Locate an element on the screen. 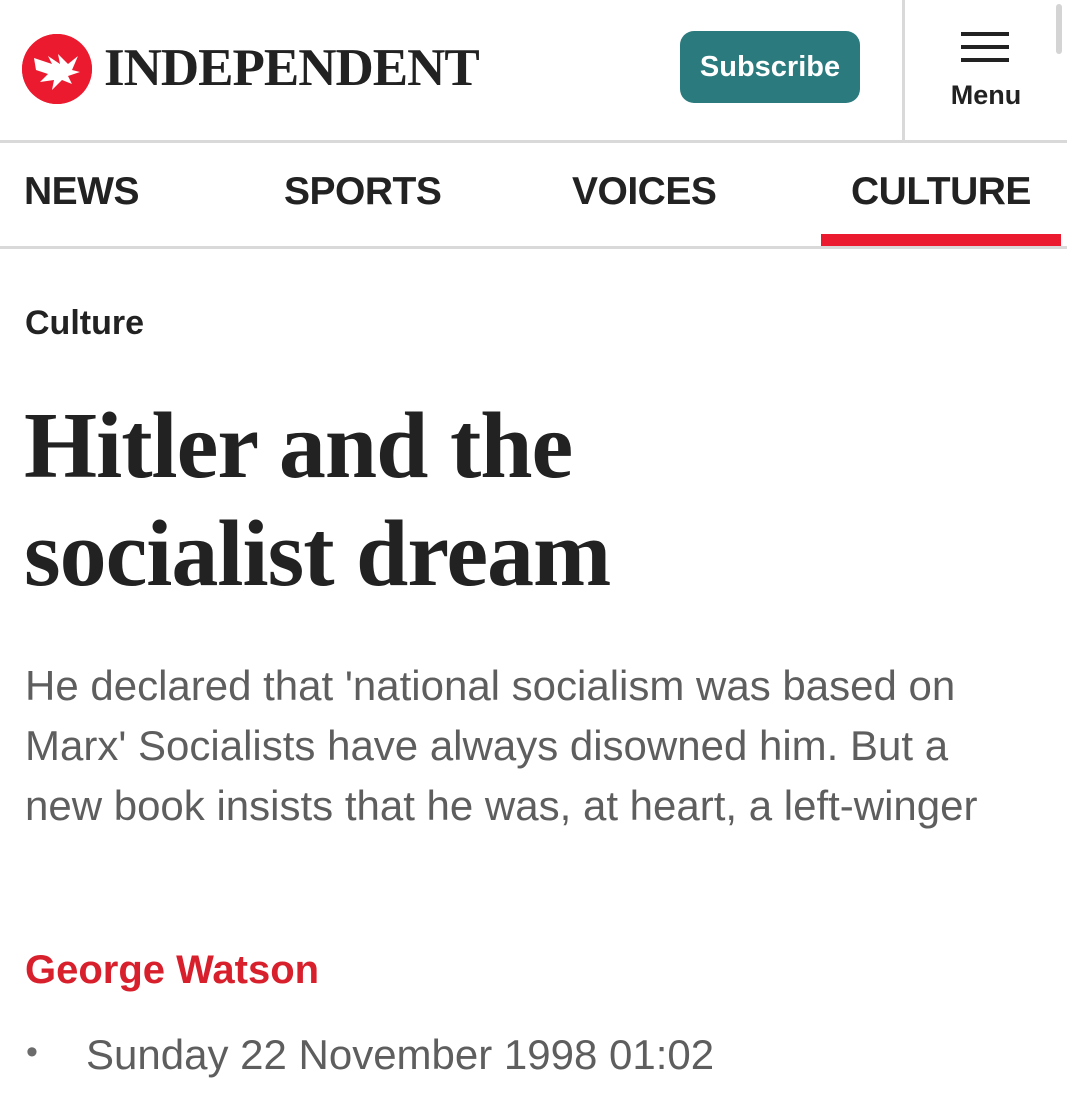 The height and width of the screenshot is (1103, 1067). tab-voices: VOICES is located at coordinates (644, 192).